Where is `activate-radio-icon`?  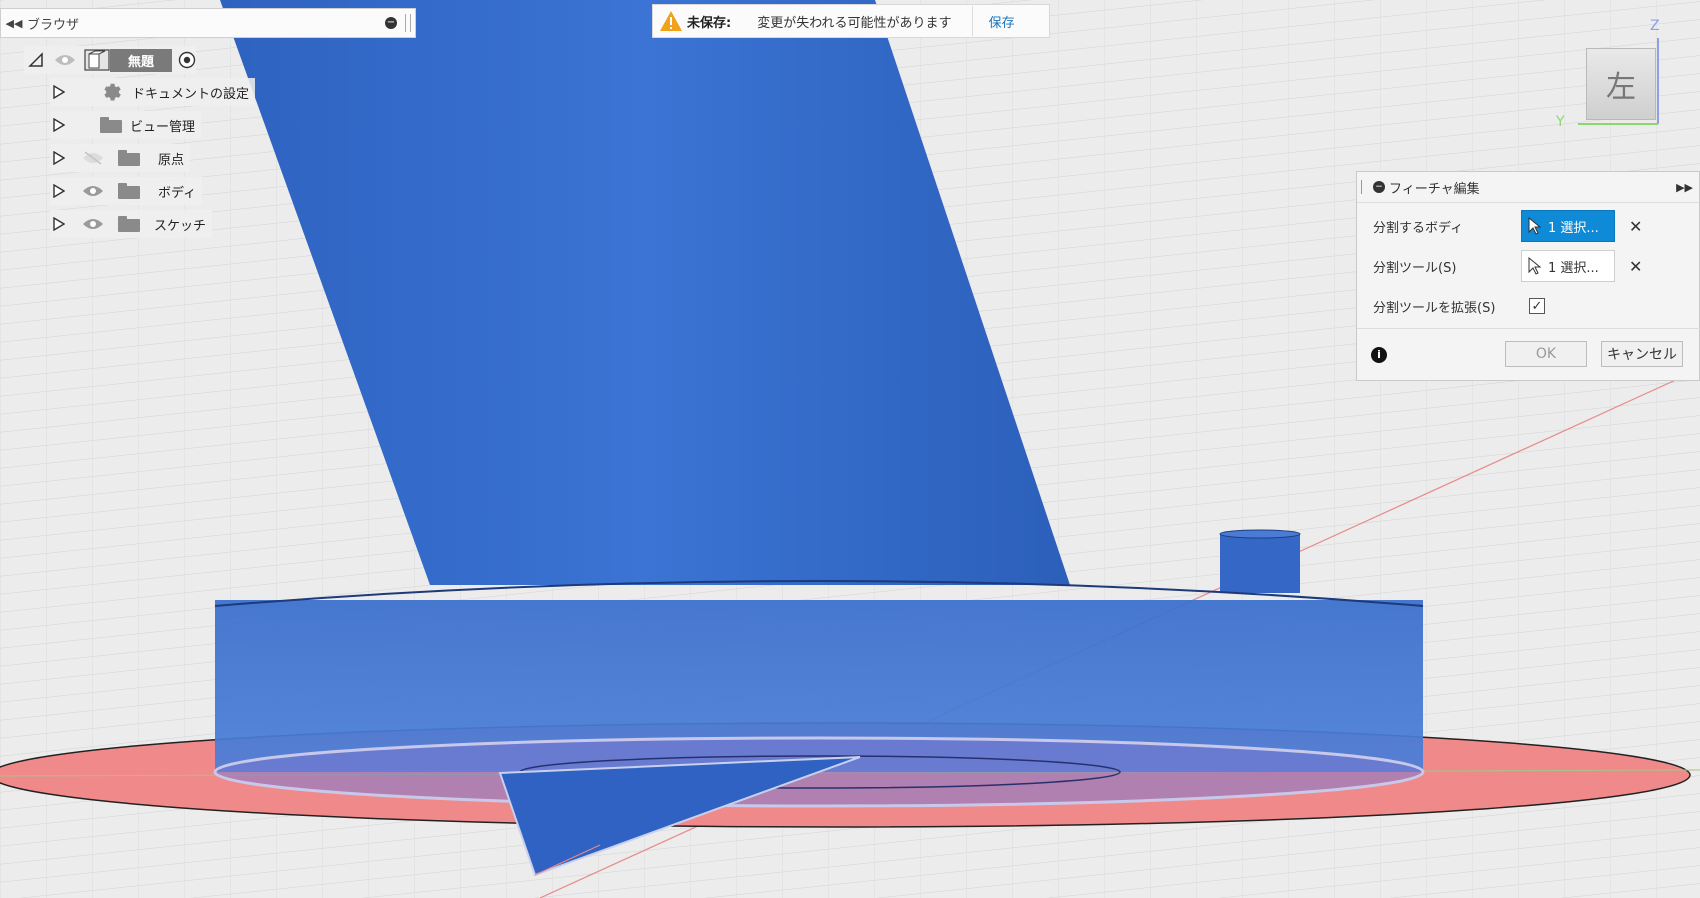 activate-radio-icon is located at coordinates (187, 60).